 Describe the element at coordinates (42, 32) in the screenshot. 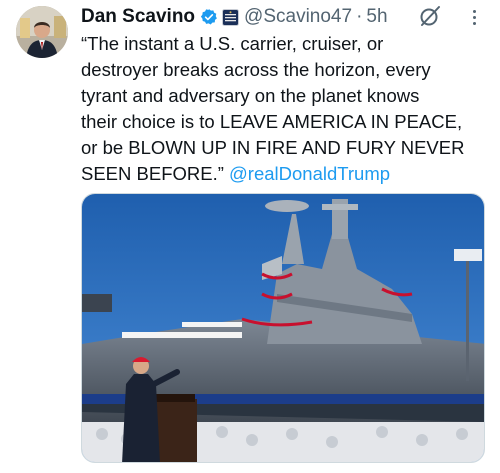

I see `author-avatar` at that location.